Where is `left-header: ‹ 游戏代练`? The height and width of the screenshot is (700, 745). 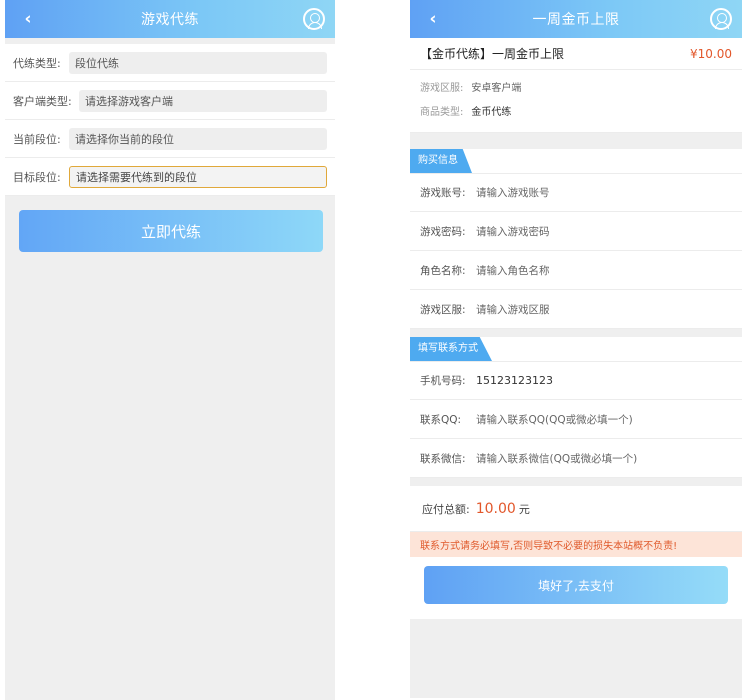 left-header: ‹ 游戏代练 is located at coordinates (170, 19).